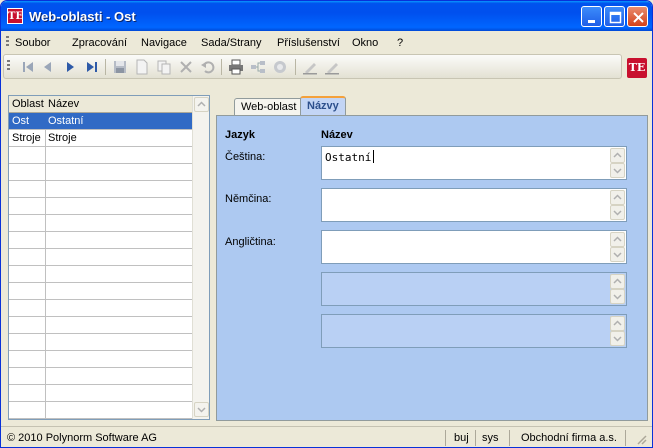  Describe the element at coordinates (236, 67) in the screenshot. I see `print-icon` at that location.